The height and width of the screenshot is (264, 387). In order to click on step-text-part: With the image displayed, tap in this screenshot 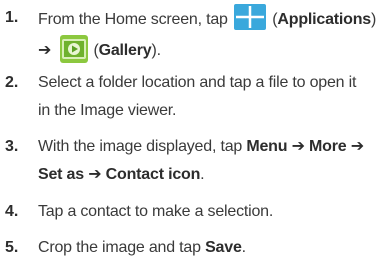, I will do `click(140, 146)`.